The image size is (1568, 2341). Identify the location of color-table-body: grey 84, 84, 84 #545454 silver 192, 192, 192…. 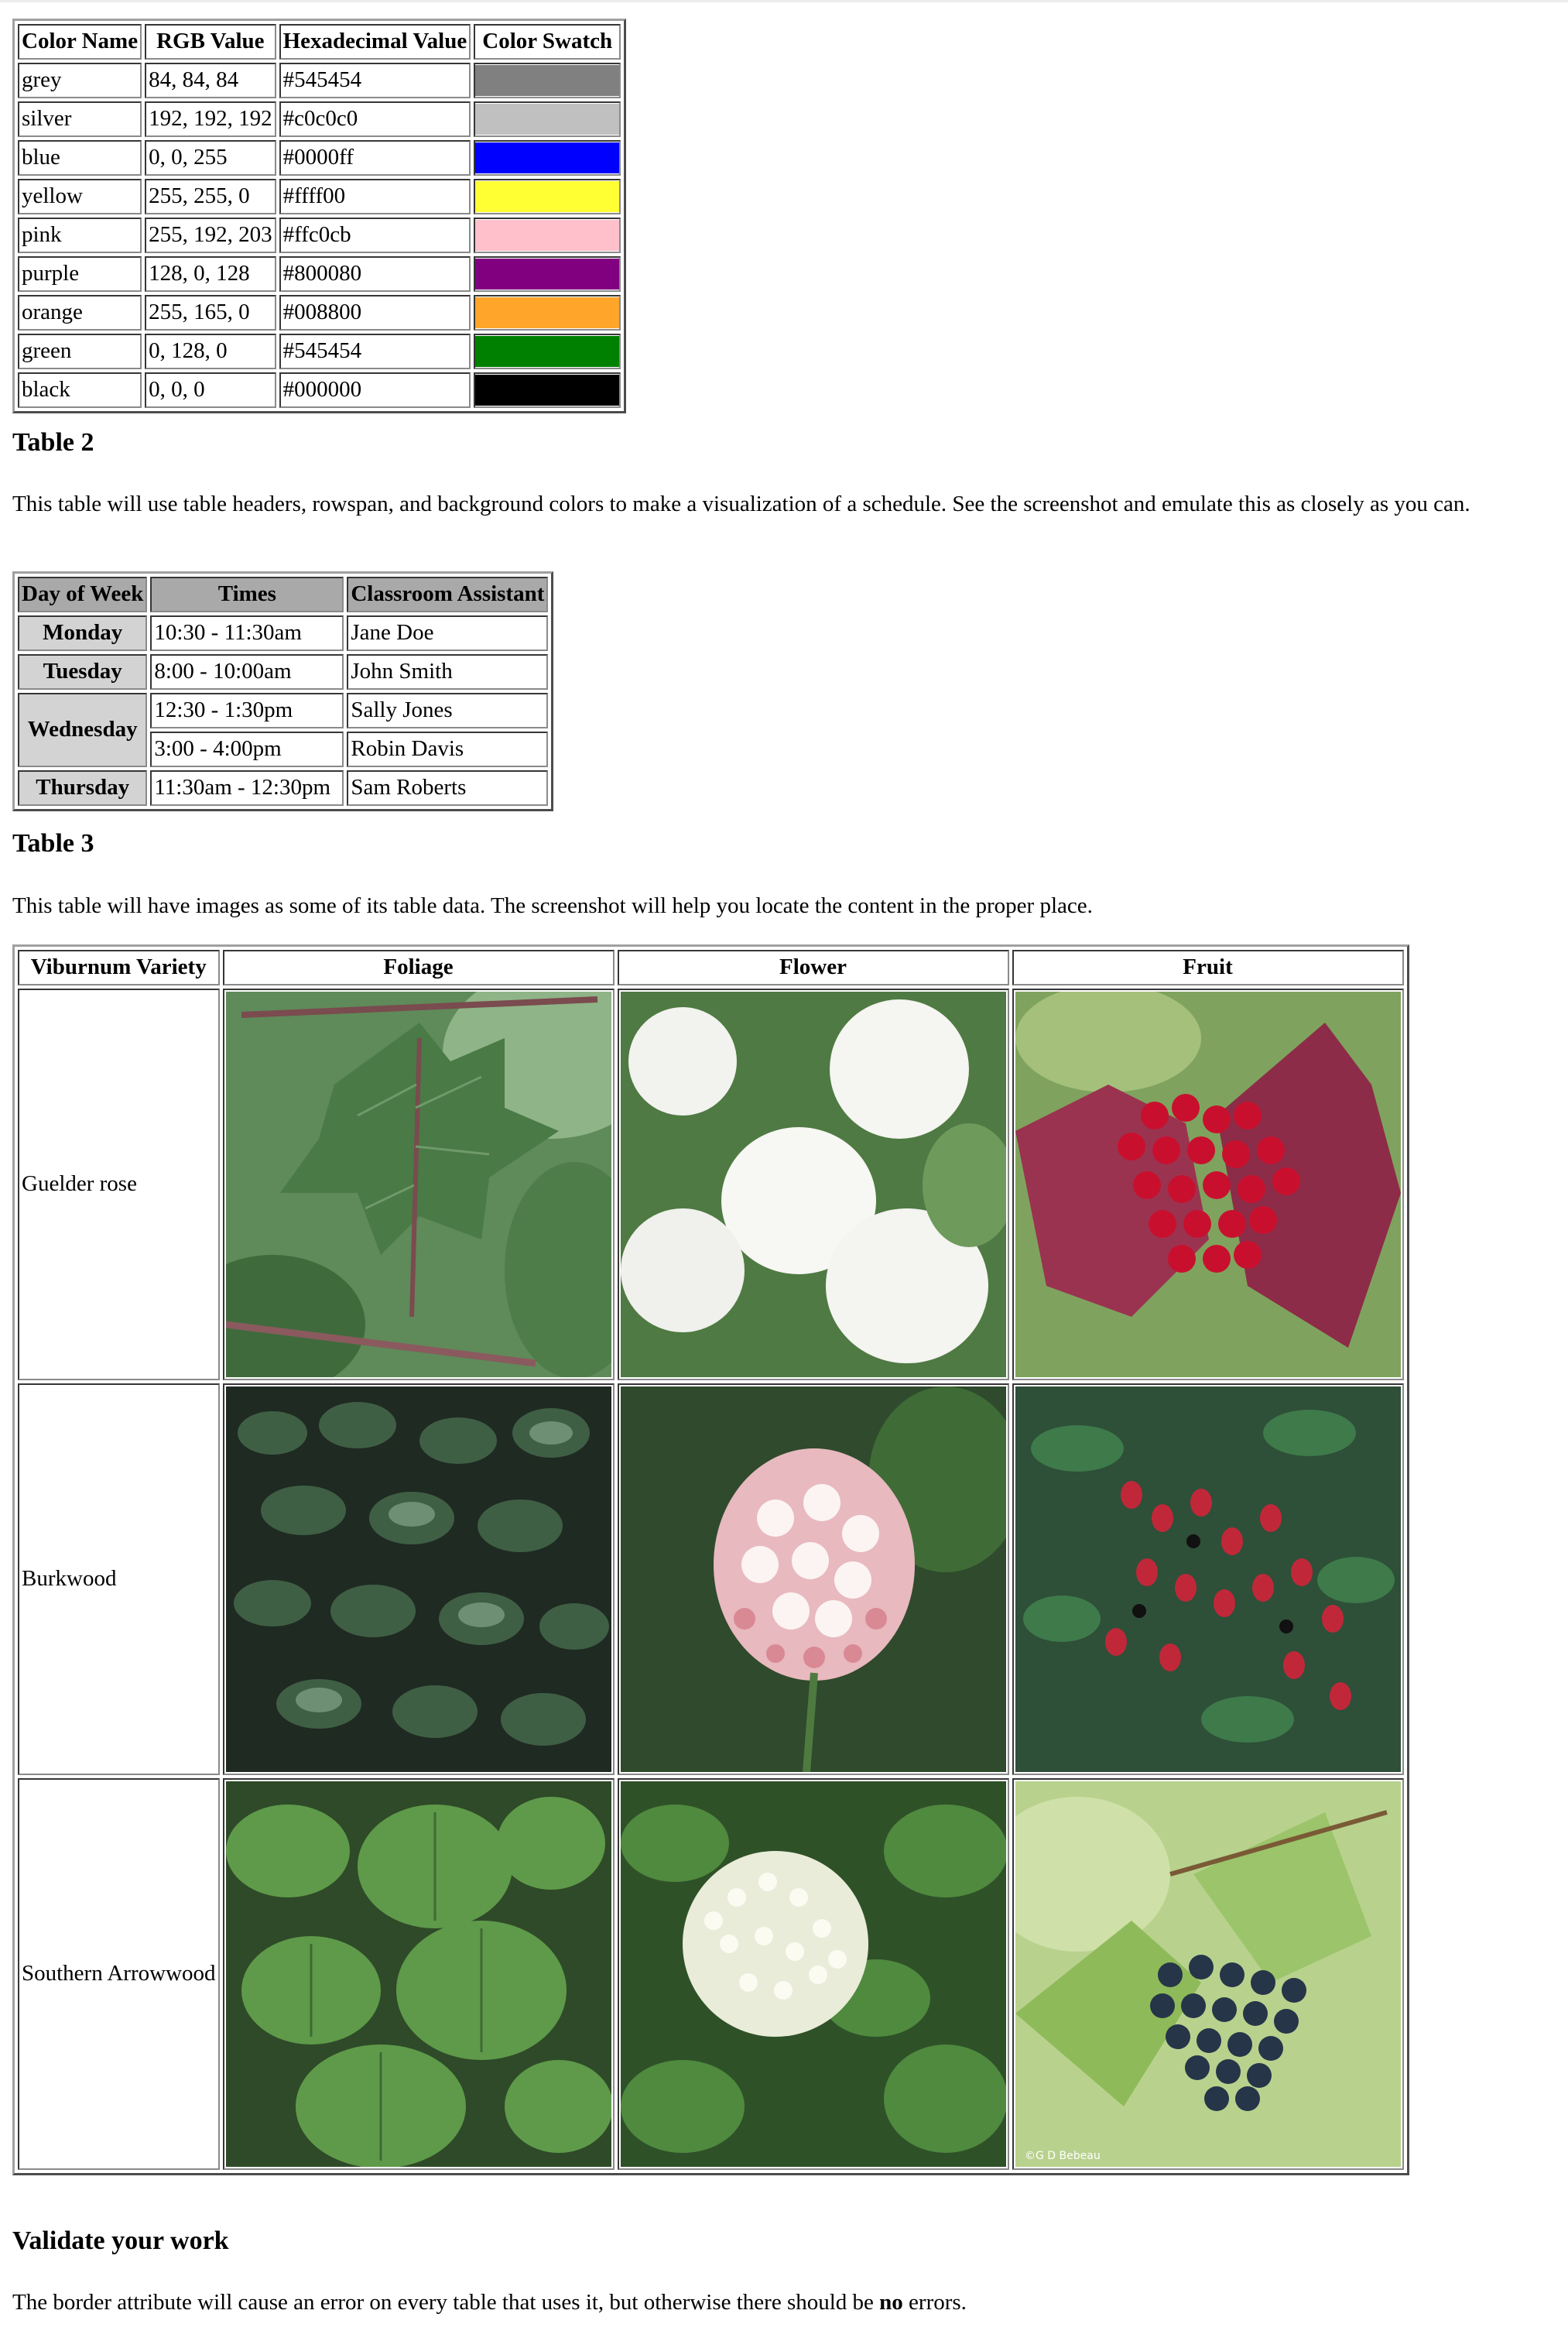
(319, 236).